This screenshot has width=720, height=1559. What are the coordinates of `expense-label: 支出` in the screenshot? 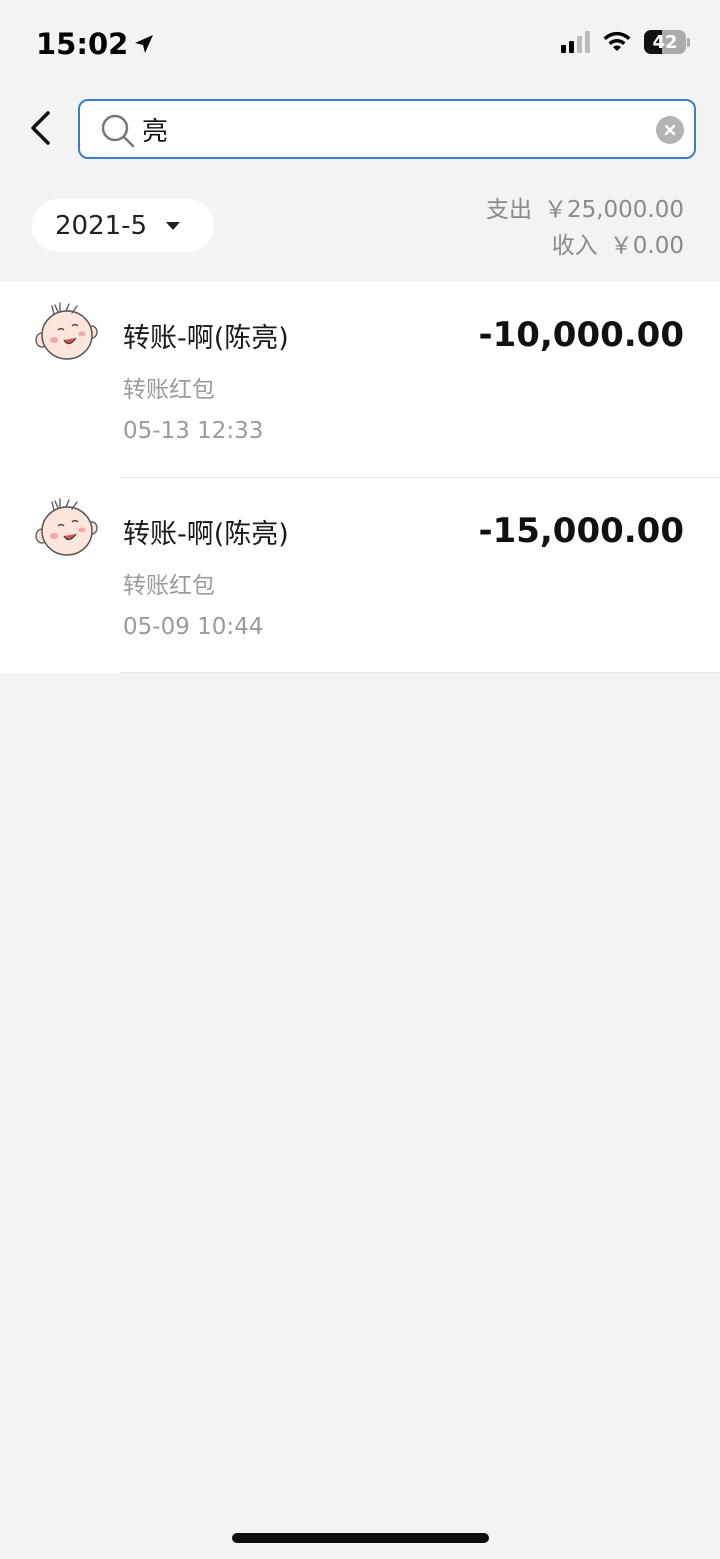 It's located at (508, 210).